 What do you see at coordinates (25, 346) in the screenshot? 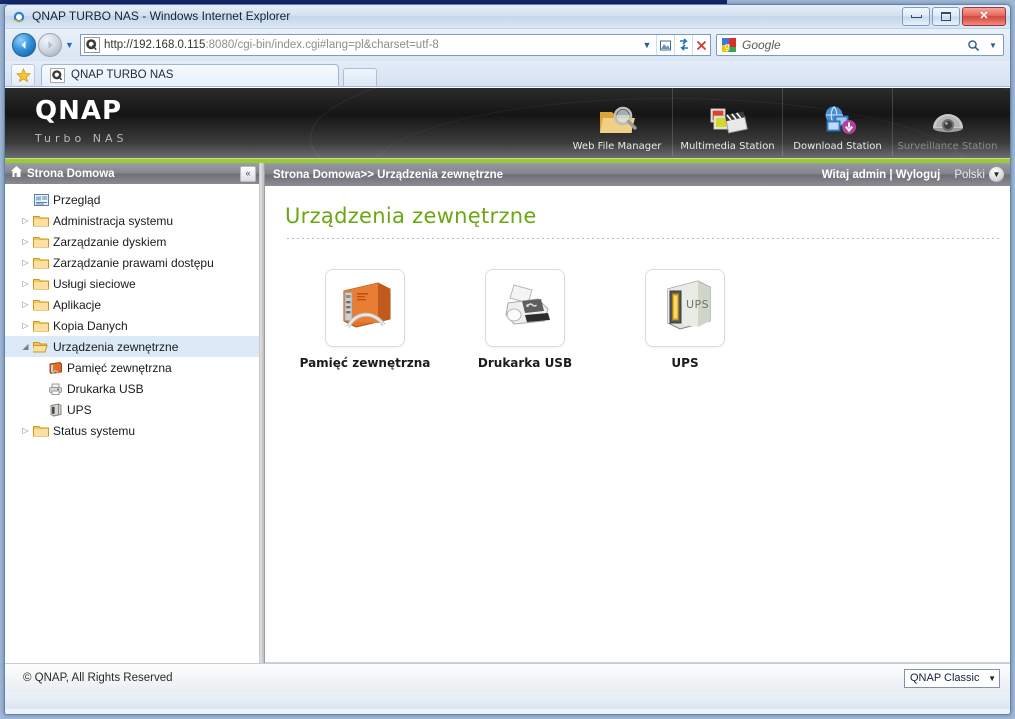
I see `tree-twisty-expanded: ◢` at bounding box center [25, 346].